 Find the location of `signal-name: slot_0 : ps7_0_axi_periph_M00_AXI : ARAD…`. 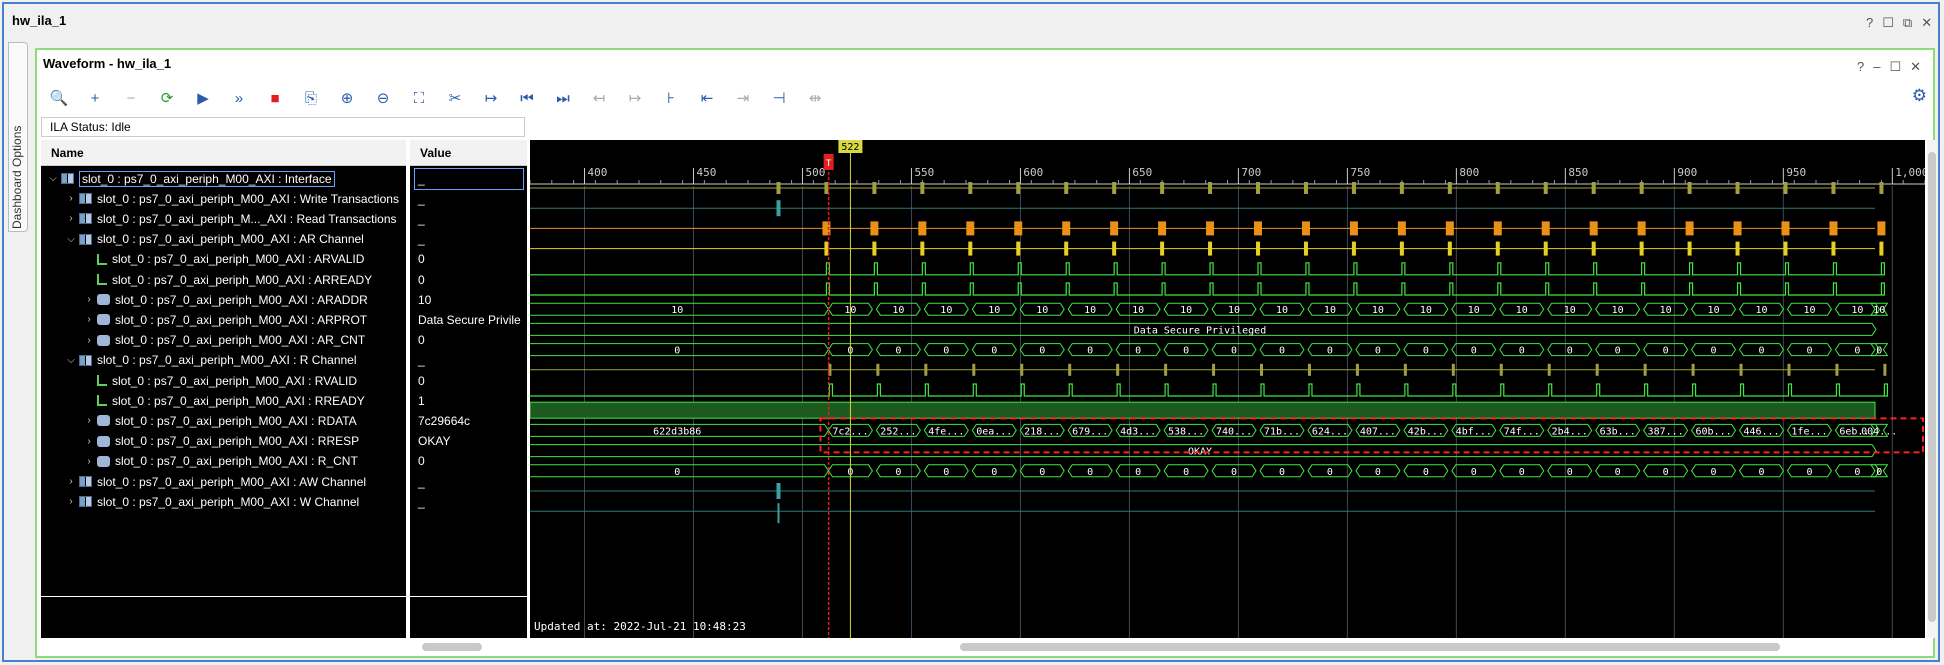

signal-name: slot_0 : ps7_0_axi_periph_M00_AXI : ARAD… is located at coordinates (241, 299).